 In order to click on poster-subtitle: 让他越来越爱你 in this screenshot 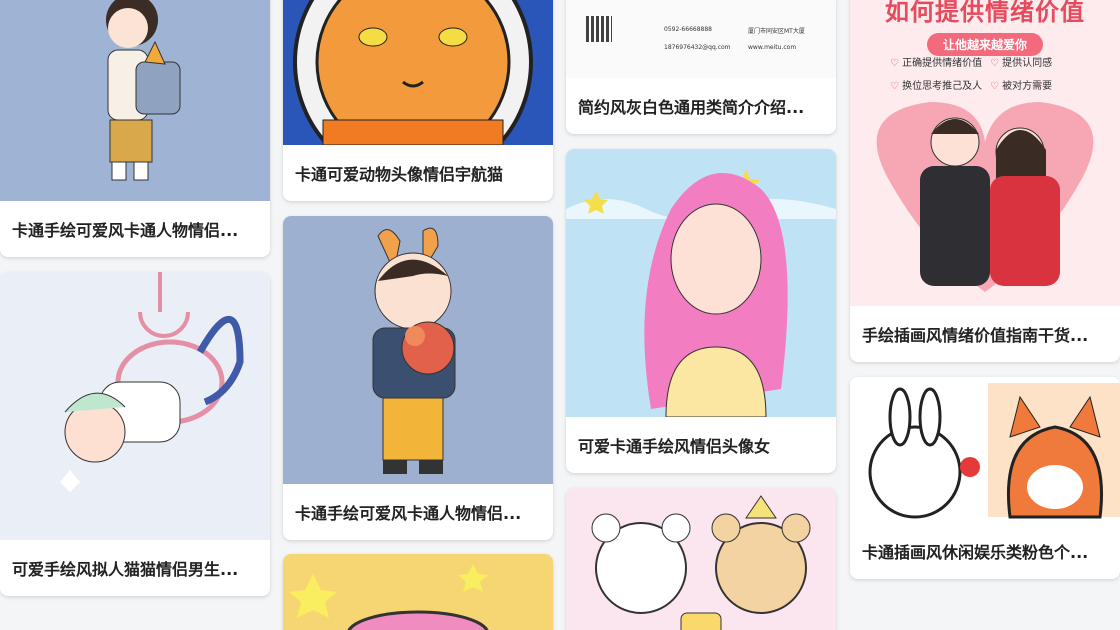, I will do `click(984, 44)`.